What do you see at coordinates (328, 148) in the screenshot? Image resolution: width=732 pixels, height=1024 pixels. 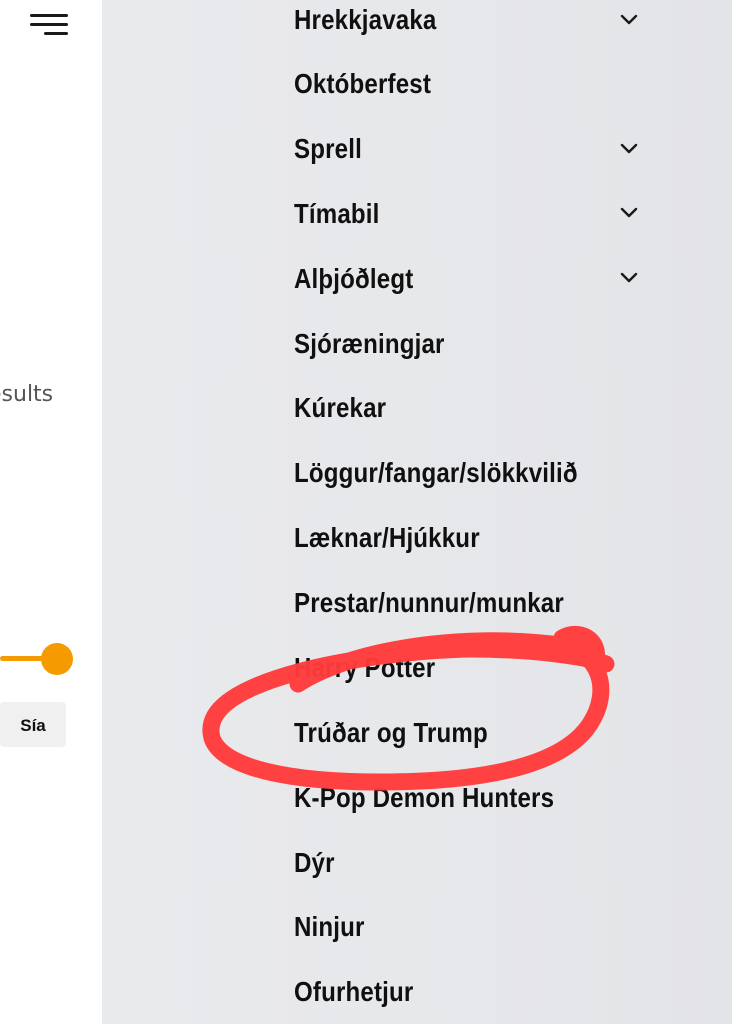 I see `menu-item-label: Sprell` at bounding box center [328, 148].